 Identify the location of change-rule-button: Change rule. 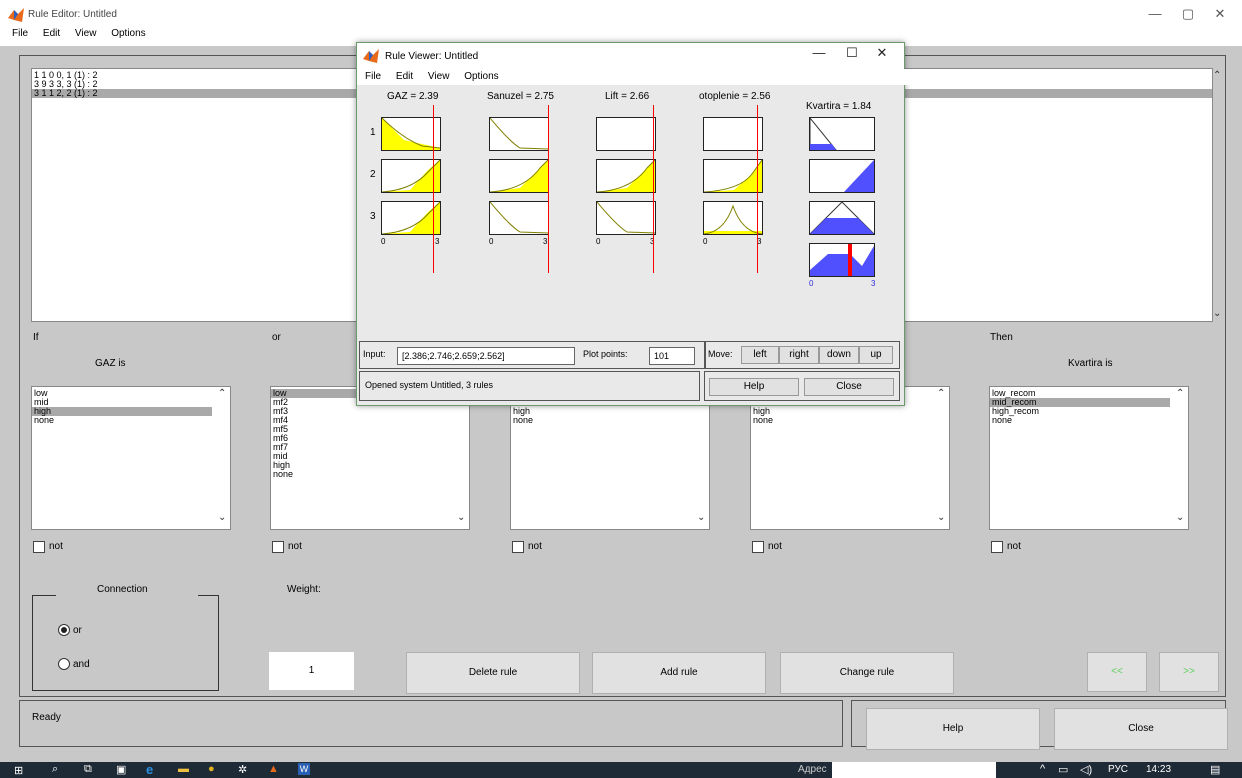
(867, 673).